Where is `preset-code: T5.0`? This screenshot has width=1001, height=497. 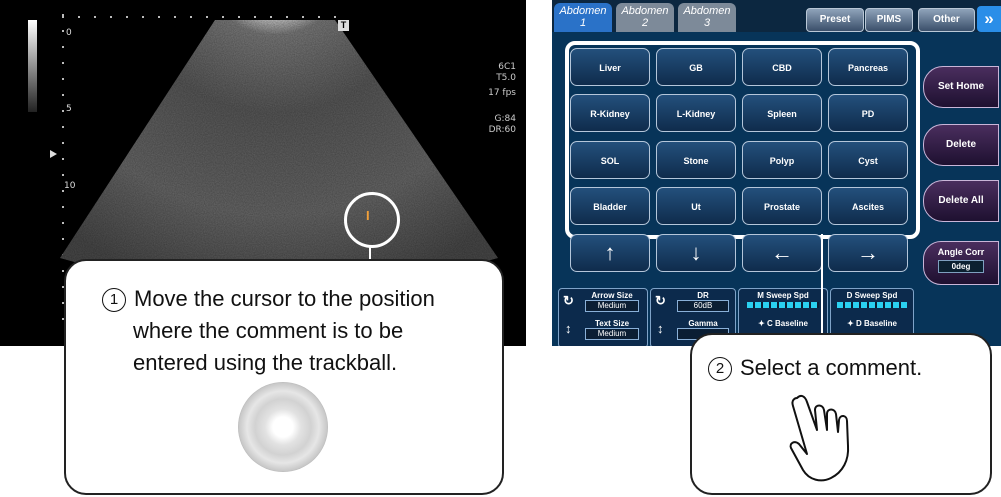 preset-code: T5.0 is located at coordinates (506, 78).